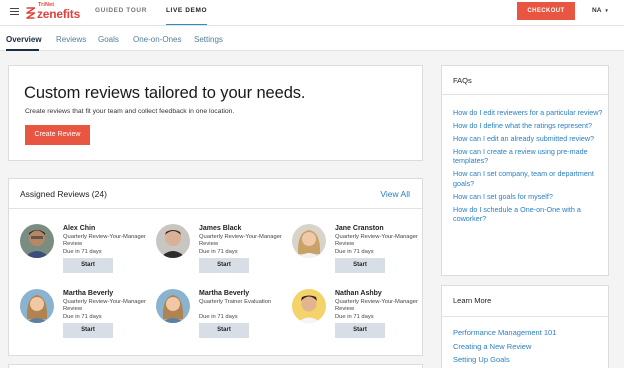  I want to click on learn-more-link: Creating a New Review, so click(528, 347).